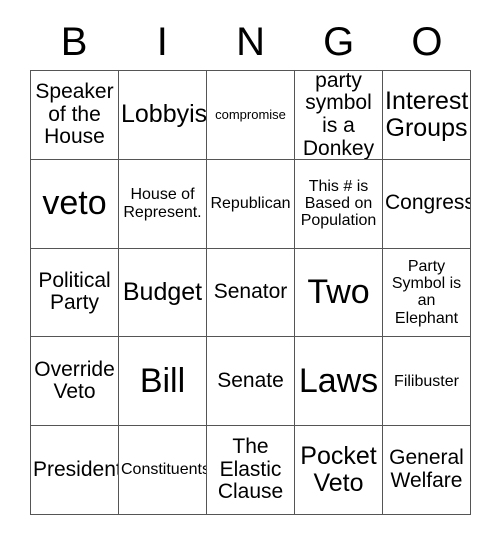  I want to click on bingo-cell-label: General Welfare, so click(426, 469).